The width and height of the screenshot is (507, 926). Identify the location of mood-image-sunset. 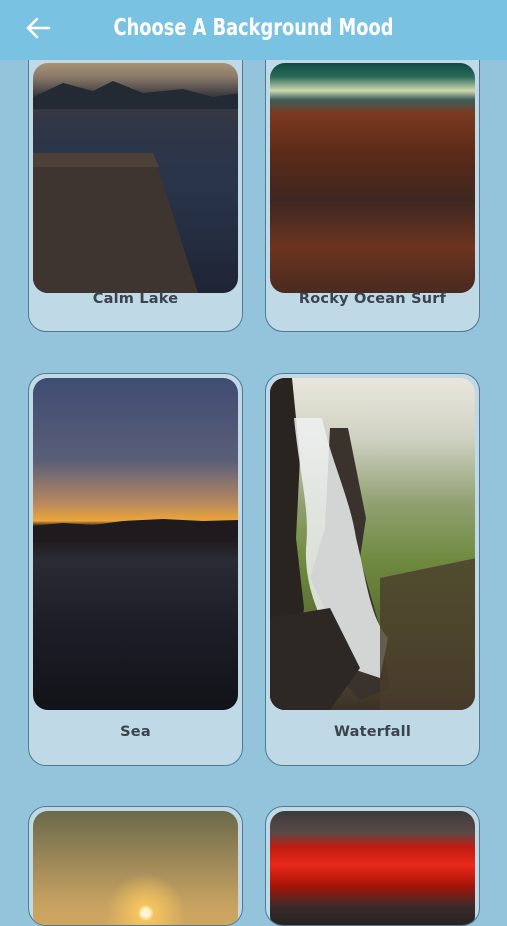
(135, 868).